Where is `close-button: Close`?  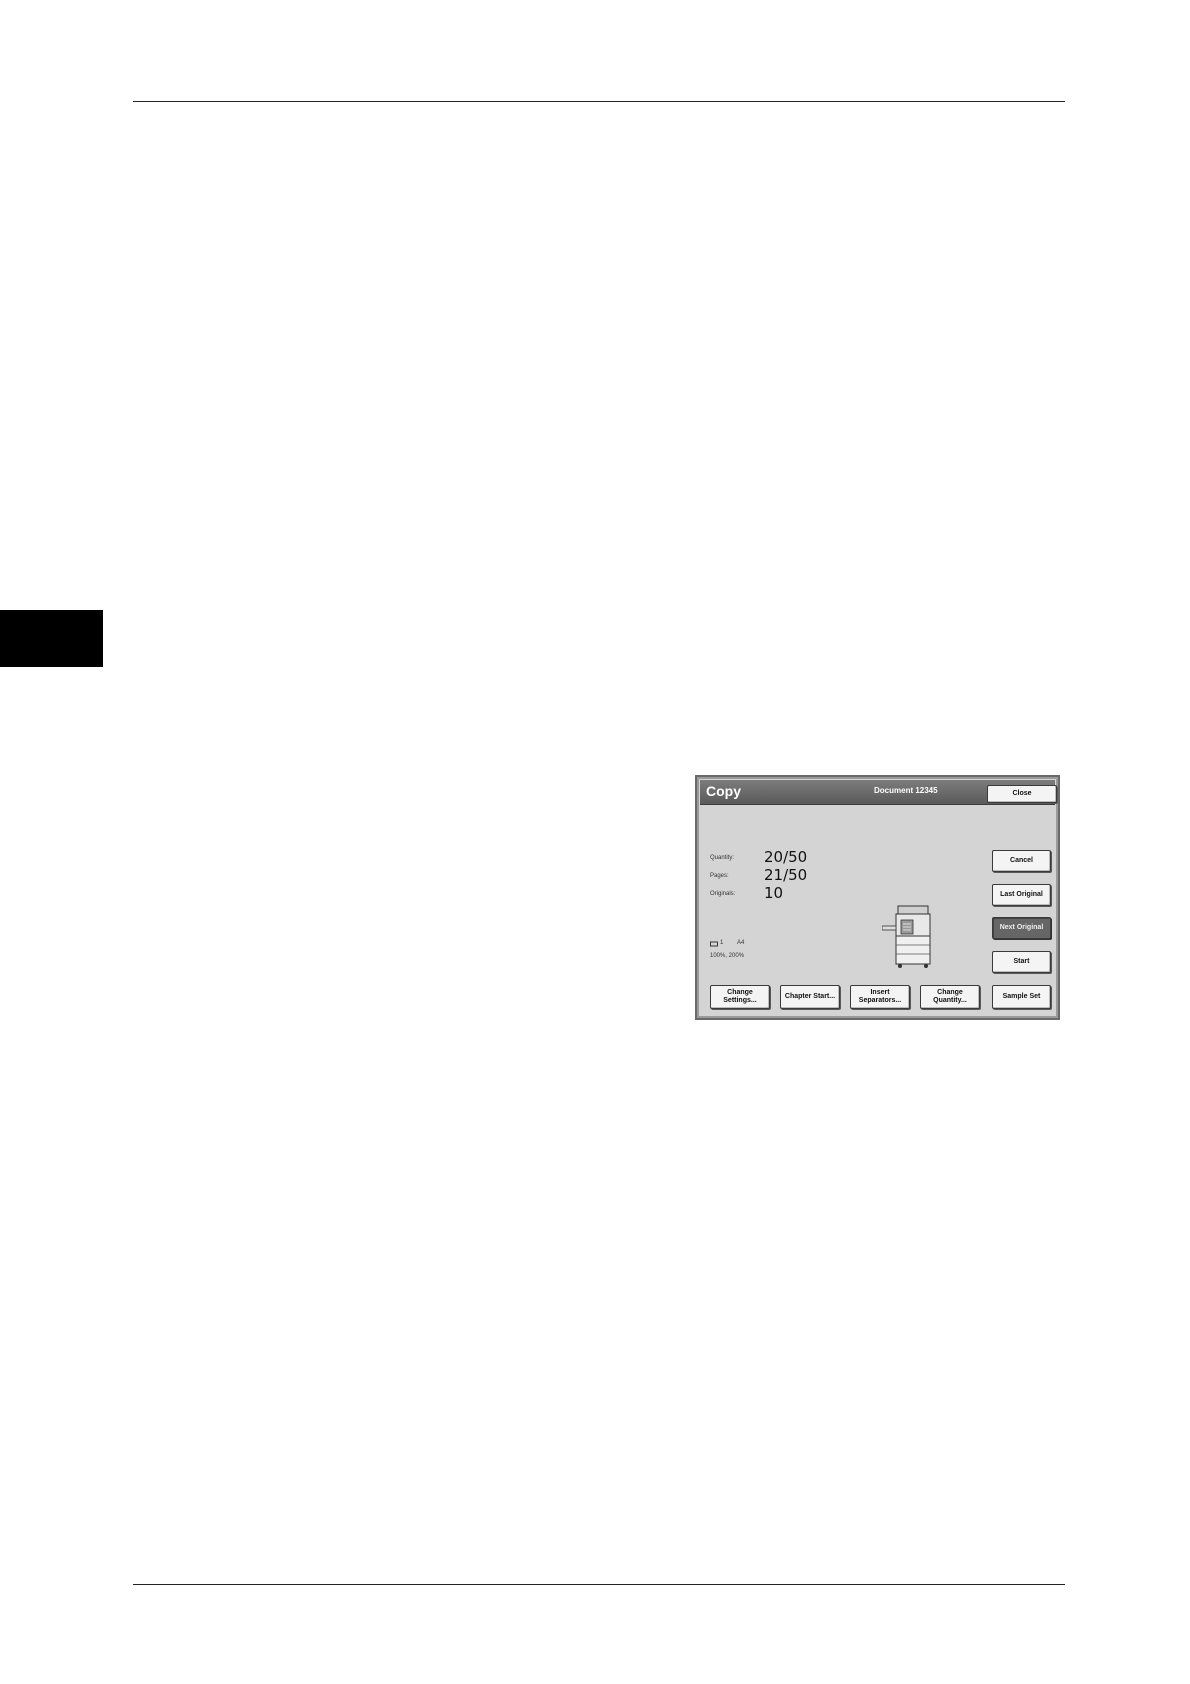
close-button: Close is located at coordinates (1022, 794).